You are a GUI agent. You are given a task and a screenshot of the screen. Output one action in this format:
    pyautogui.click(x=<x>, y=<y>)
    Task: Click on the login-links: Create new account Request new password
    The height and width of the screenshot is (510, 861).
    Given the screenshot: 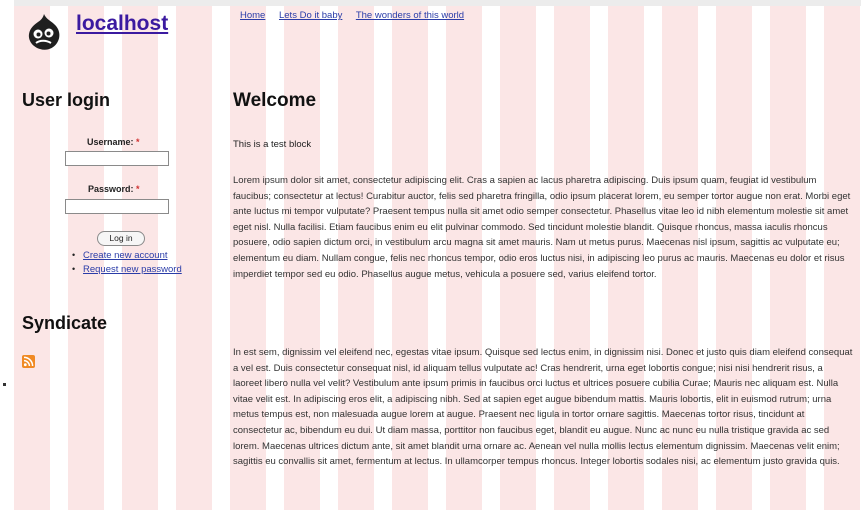 What is the action you would take?
    pyautogui.click(x=127, y=264)
    